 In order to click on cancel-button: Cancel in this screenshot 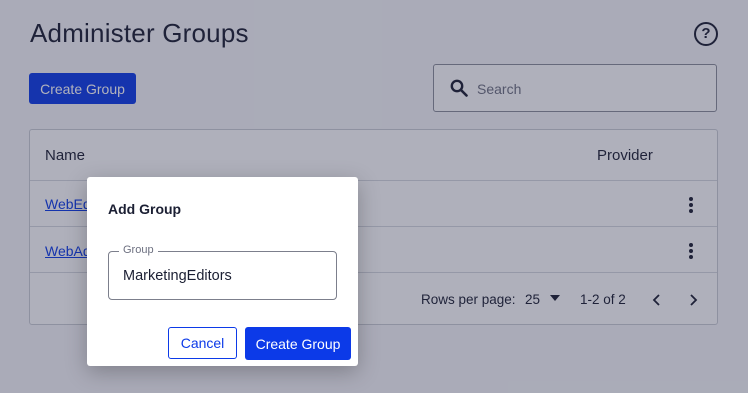, I will do `click(202, 343)`.